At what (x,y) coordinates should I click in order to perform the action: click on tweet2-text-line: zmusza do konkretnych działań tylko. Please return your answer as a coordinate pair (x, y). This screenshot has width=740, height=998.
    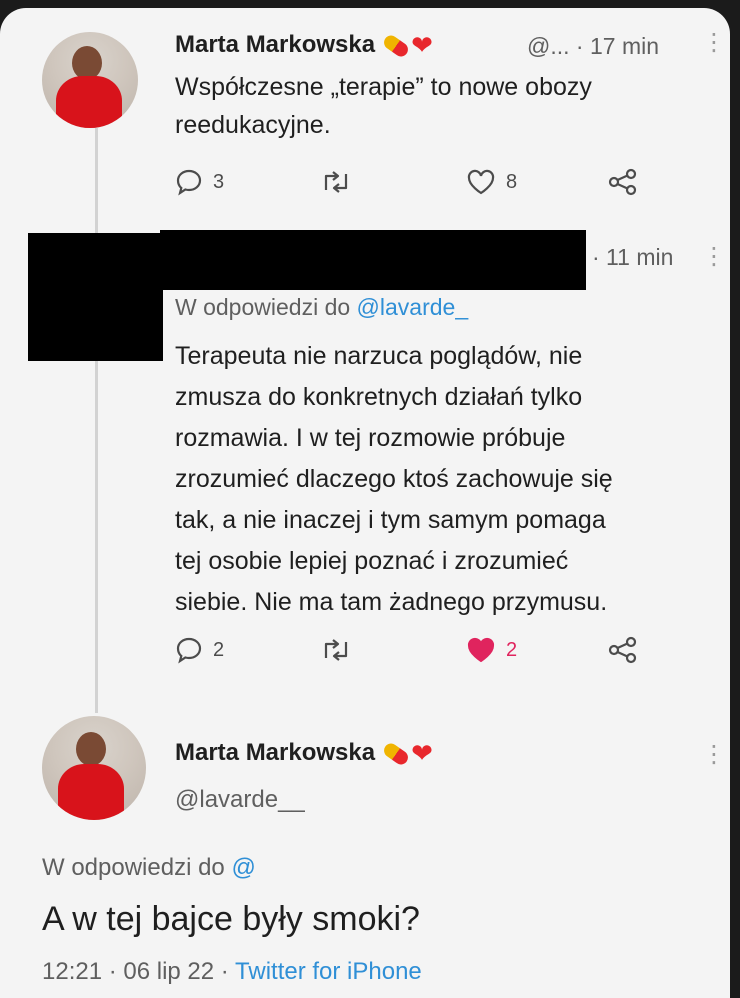
    Looking at the image, I should click on (379, 397).